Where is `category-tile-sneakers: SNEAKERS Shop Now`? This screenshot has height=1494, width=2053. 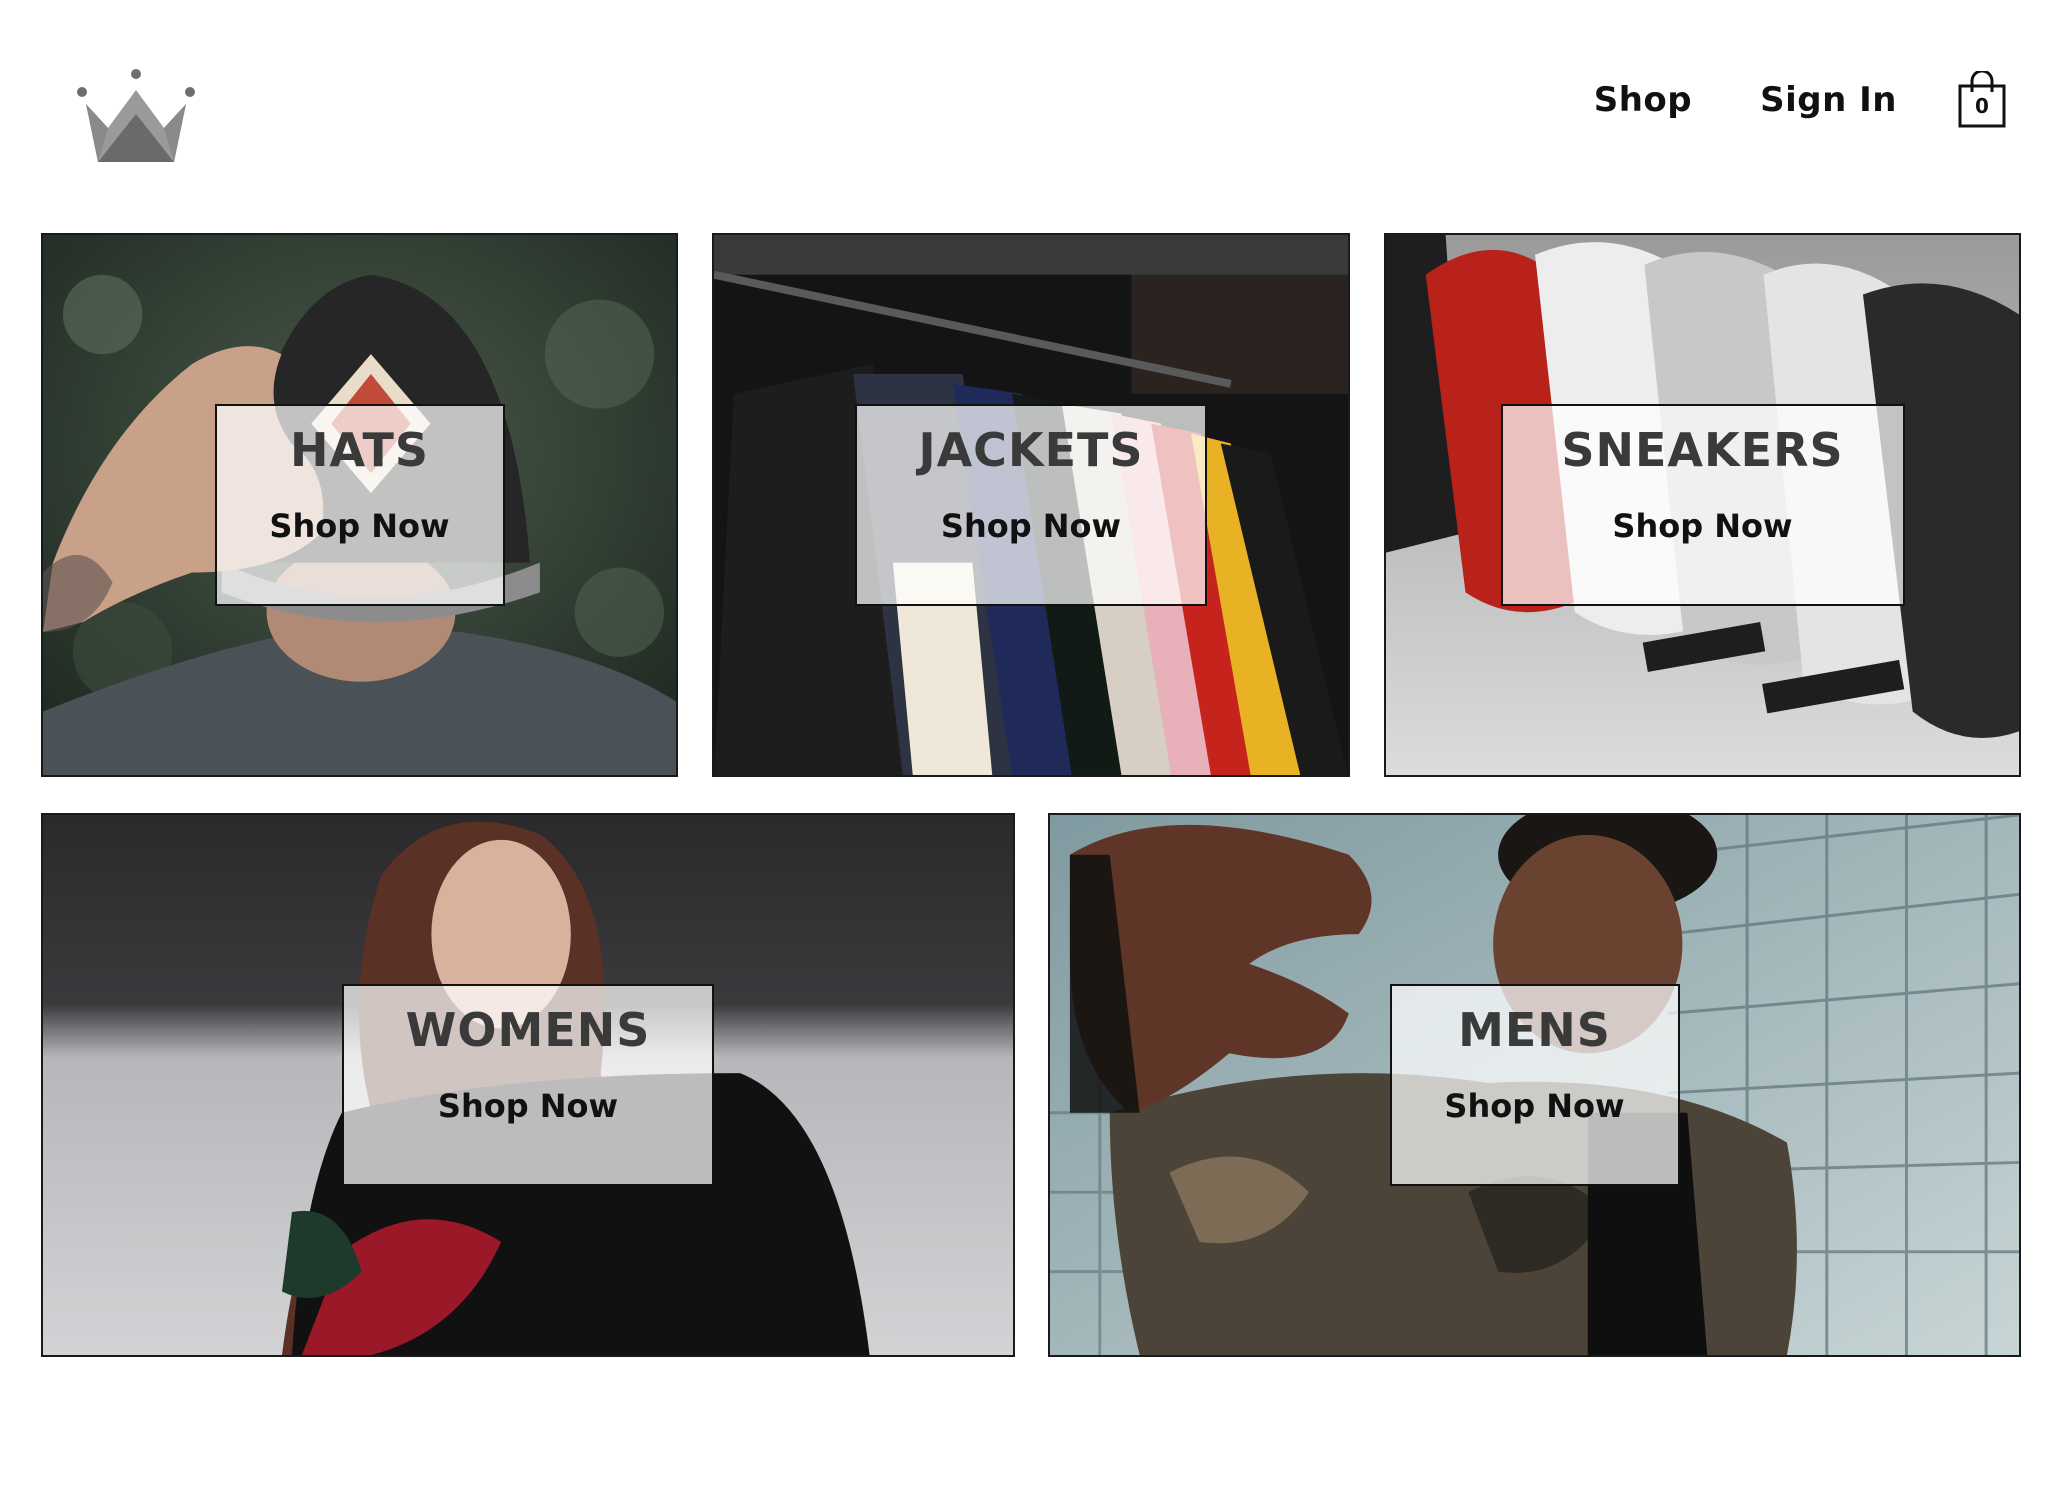 category-tile-sneakers: SNEAKERS Shop Now is located at coordinates (1702, 505).